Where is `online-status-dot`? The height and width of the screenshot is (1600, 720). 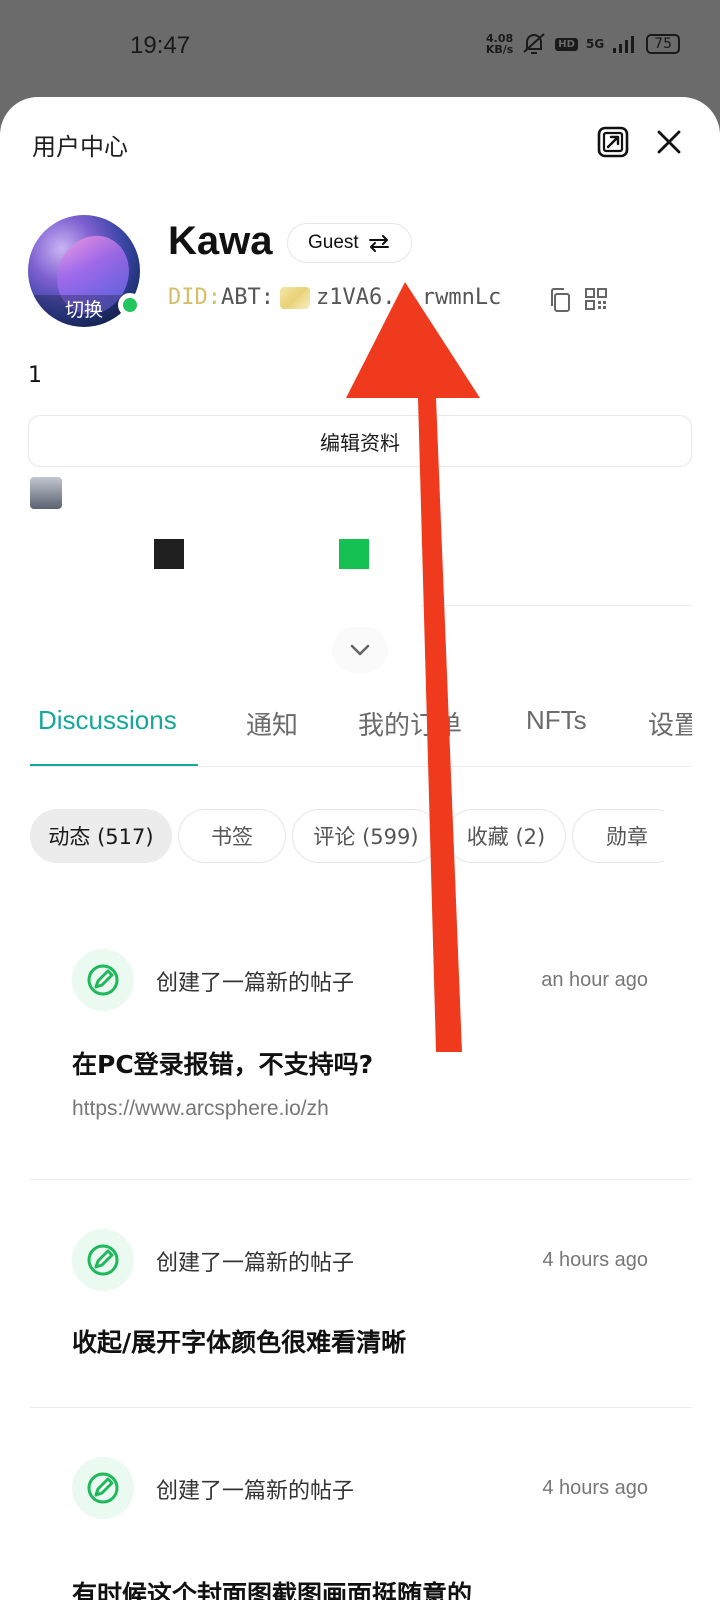 online-status-dot is located at coordinates (130, 305).